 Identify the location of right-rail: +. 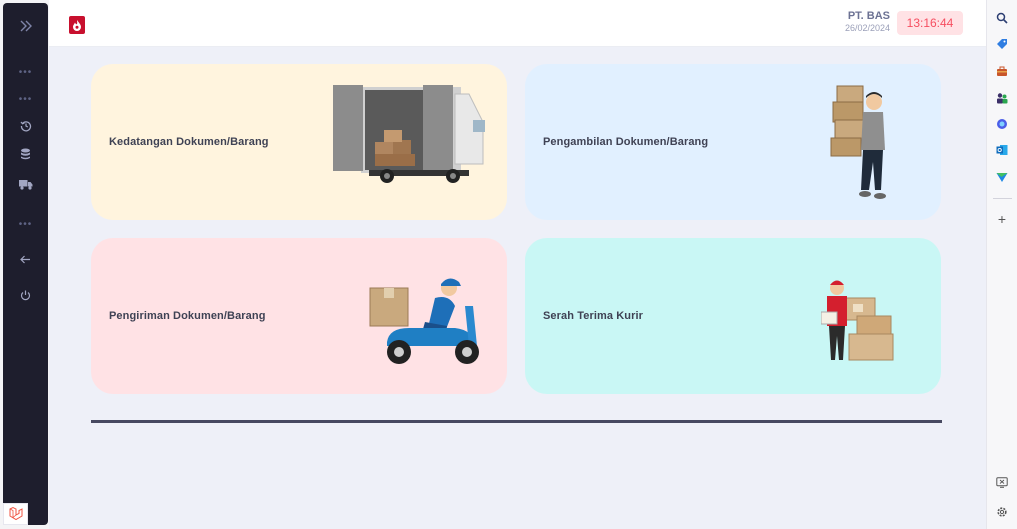
(1001, 264).